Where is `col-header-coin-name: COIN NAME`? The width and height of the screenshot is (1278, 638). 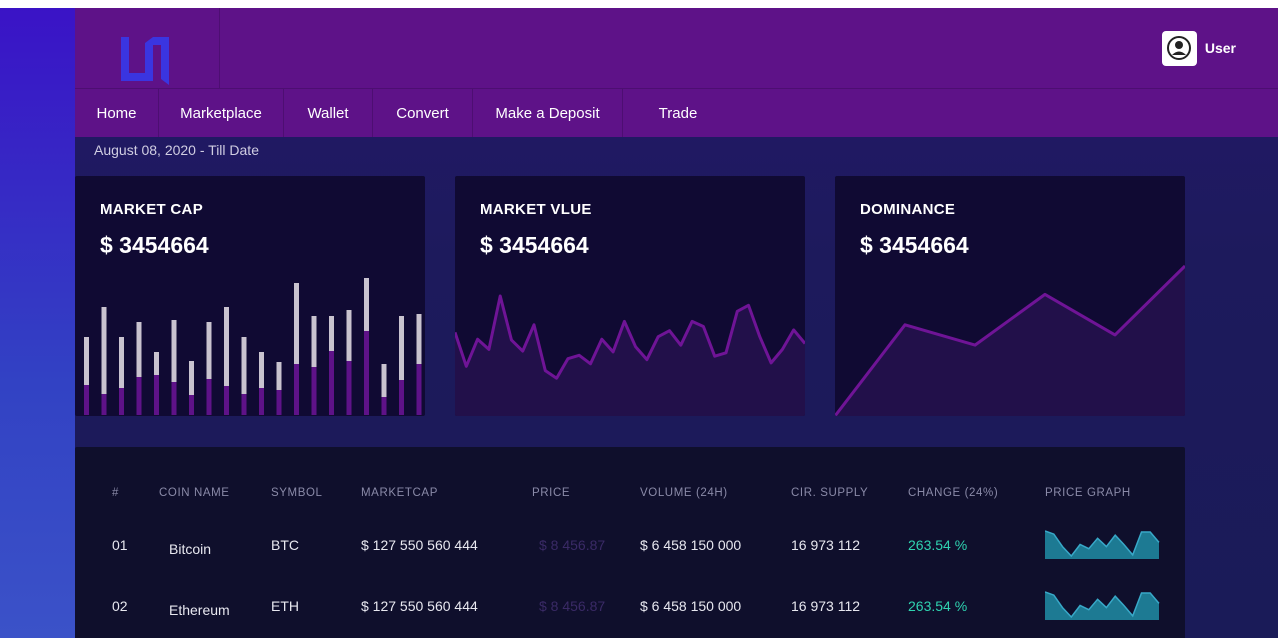 col-header-coin-name: COIN NAME is located at coordinates (194, 493).